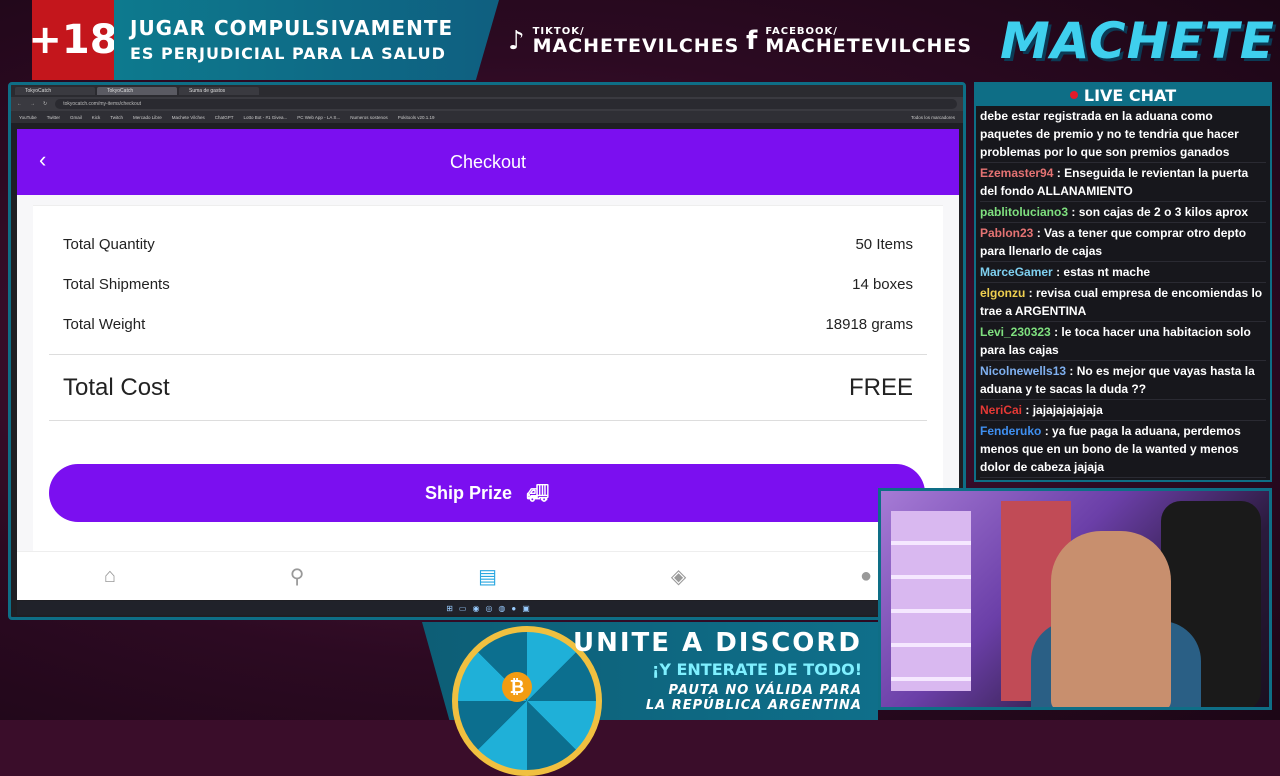  I want to click on summary-row: Total Weight 18918 grams, so click(488, 324).